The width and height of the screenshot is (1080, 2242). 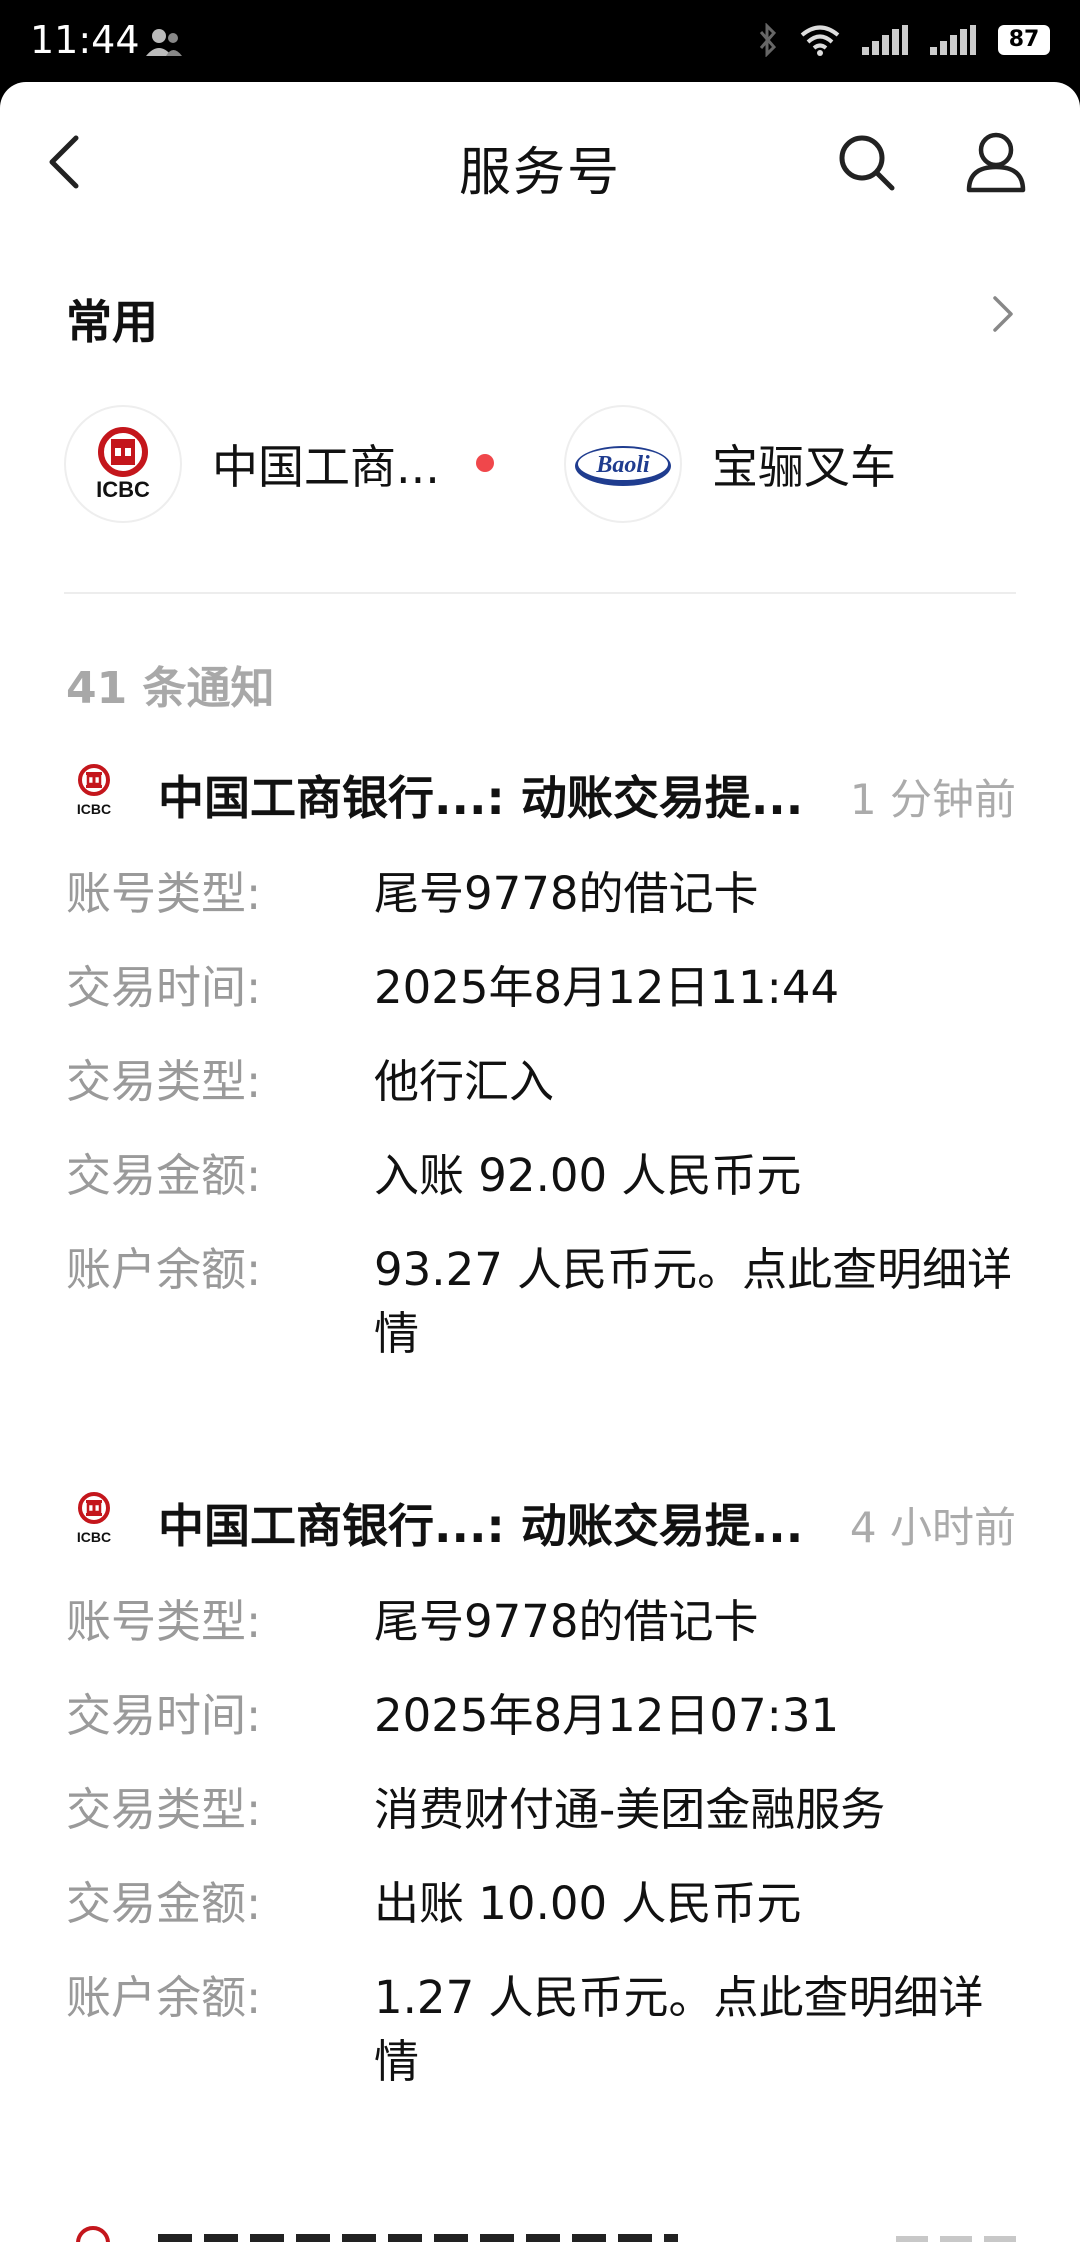 I want to click on detail-row: 账户余额: 1.27 人民币元。点此查明细详情, so click(x=541, y=2030).